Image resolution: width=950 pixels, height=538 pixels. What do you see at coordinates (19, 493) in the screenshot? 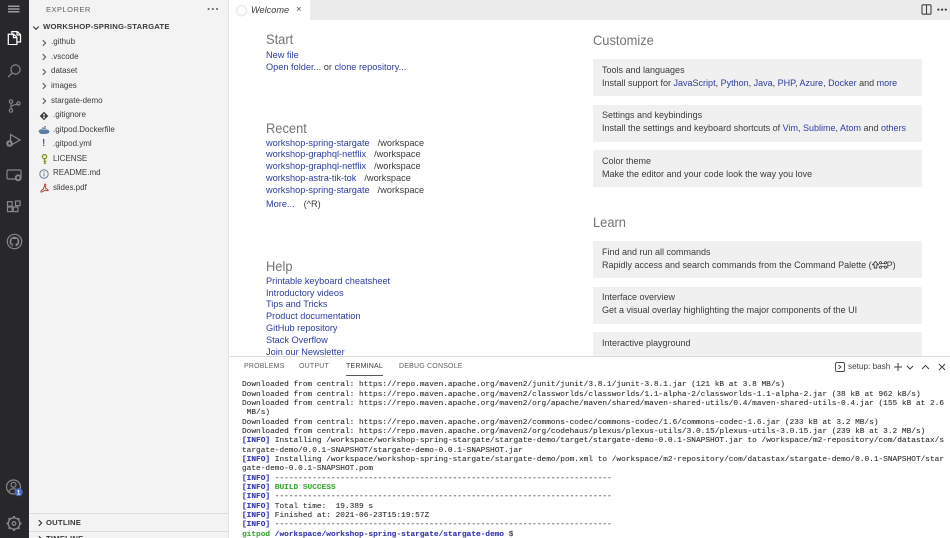
I see `svg-text: 1` at bounding box center [19, 493].